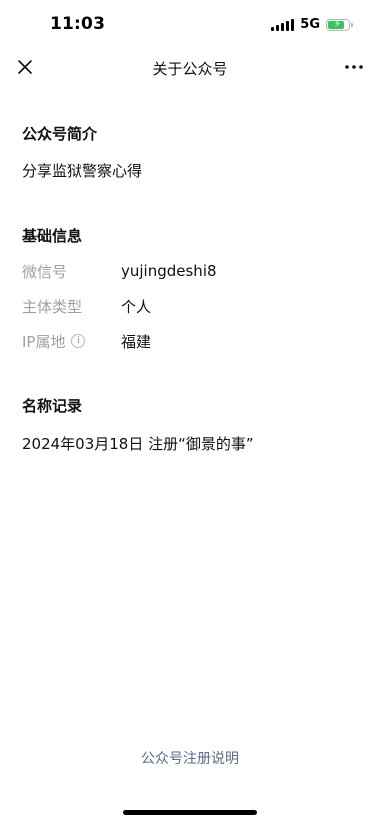 The width and height of the screenshot is (380, 824). What do you see at coordinates (169, 271) in the screenshot?
I see `info-value: yujingdeshi8` at bounding box center [169, 271].